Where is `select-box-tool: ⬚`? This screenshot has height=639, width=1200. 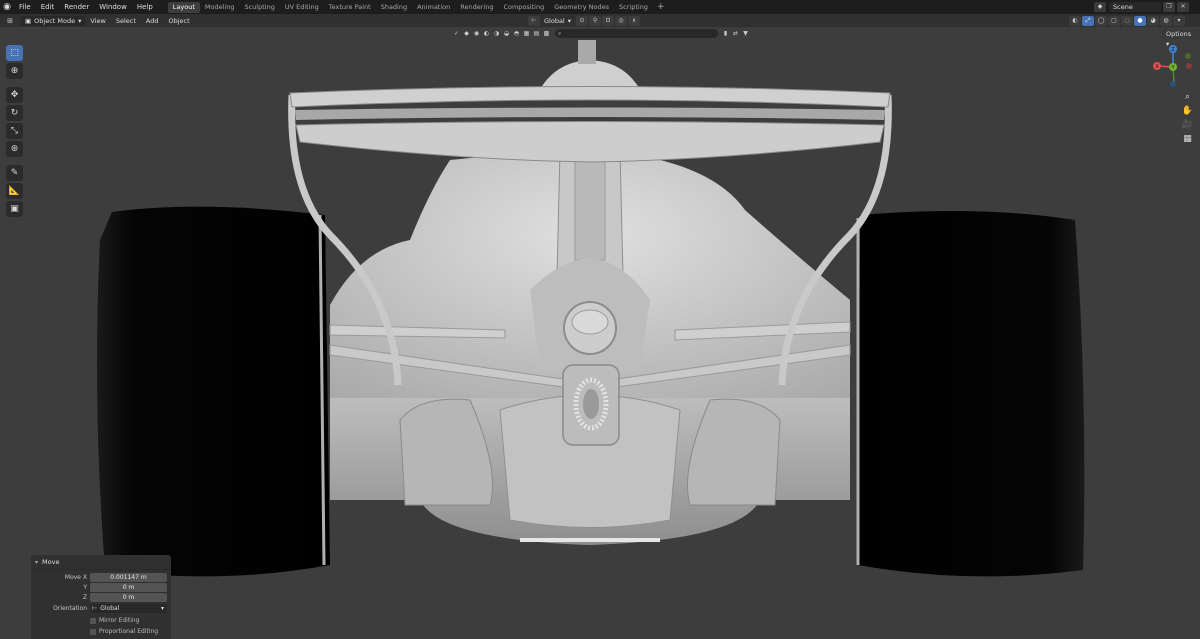
select-box-tool: ⬚ is located at coordinates (14, 53).